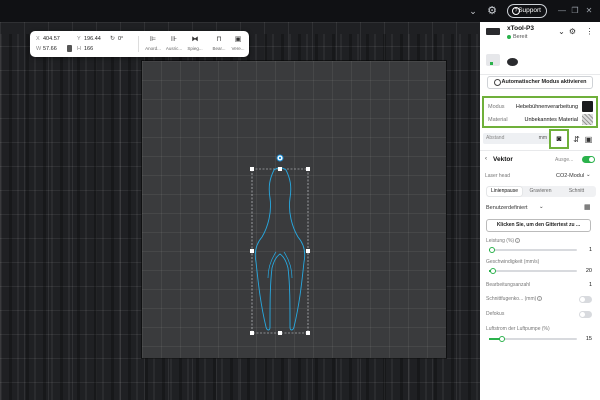 This screenshot has width=600, height=400. I want to click on tab-cut: Schnitt, so click(576, 191).